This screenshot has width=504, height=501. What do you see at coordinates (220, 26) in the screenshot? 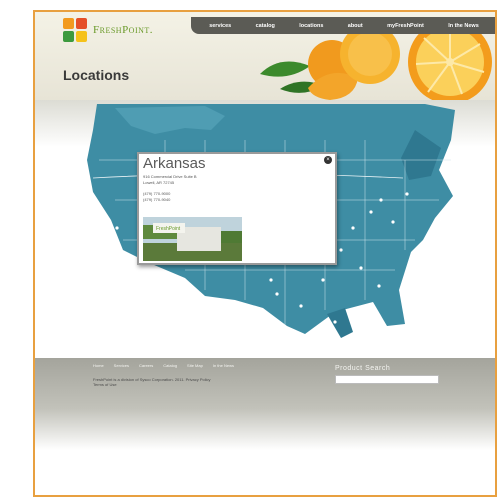
I see `nav-services: services` at bounding box center [220, 26].